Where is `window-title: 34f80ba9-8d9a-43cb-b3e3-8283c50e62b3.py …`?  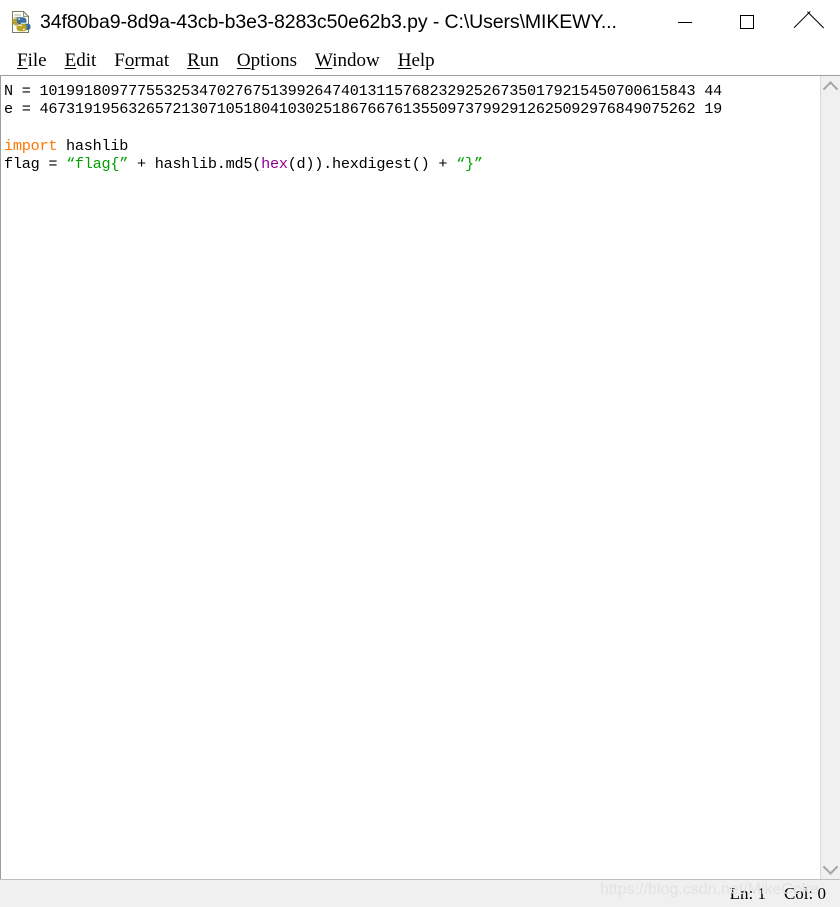 window-title: 34f80ba9-8d9a-43cb-b3e3-8283c50e62b3.py … is located at coordinates (328, 21).